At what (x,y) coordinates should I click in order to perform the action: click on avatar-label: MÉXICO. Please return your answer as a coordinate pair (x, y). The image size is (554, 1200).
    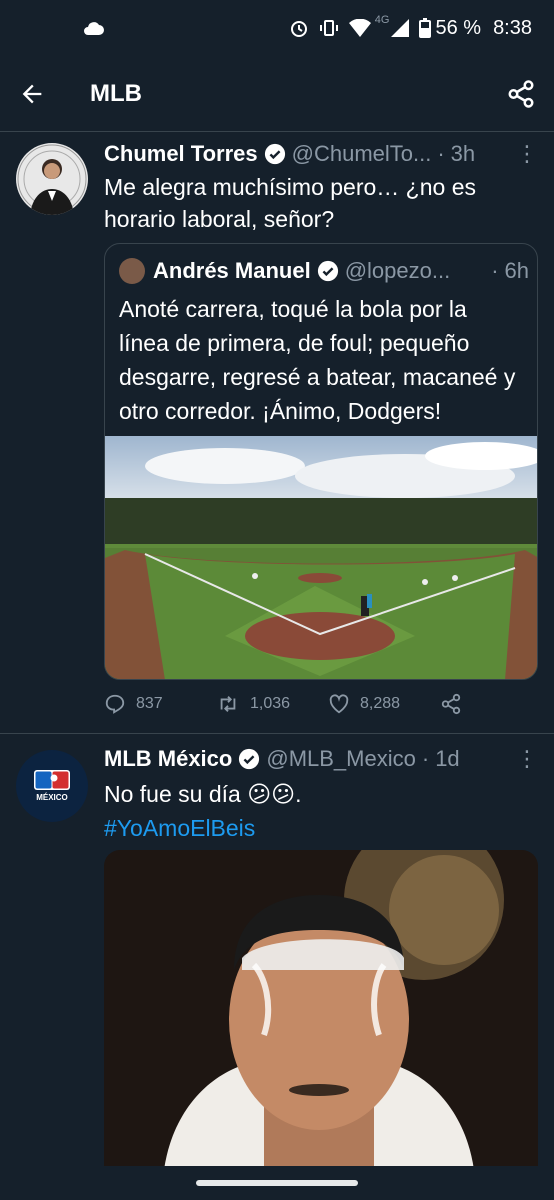
    Looking at the image, I should click on (52, 797).